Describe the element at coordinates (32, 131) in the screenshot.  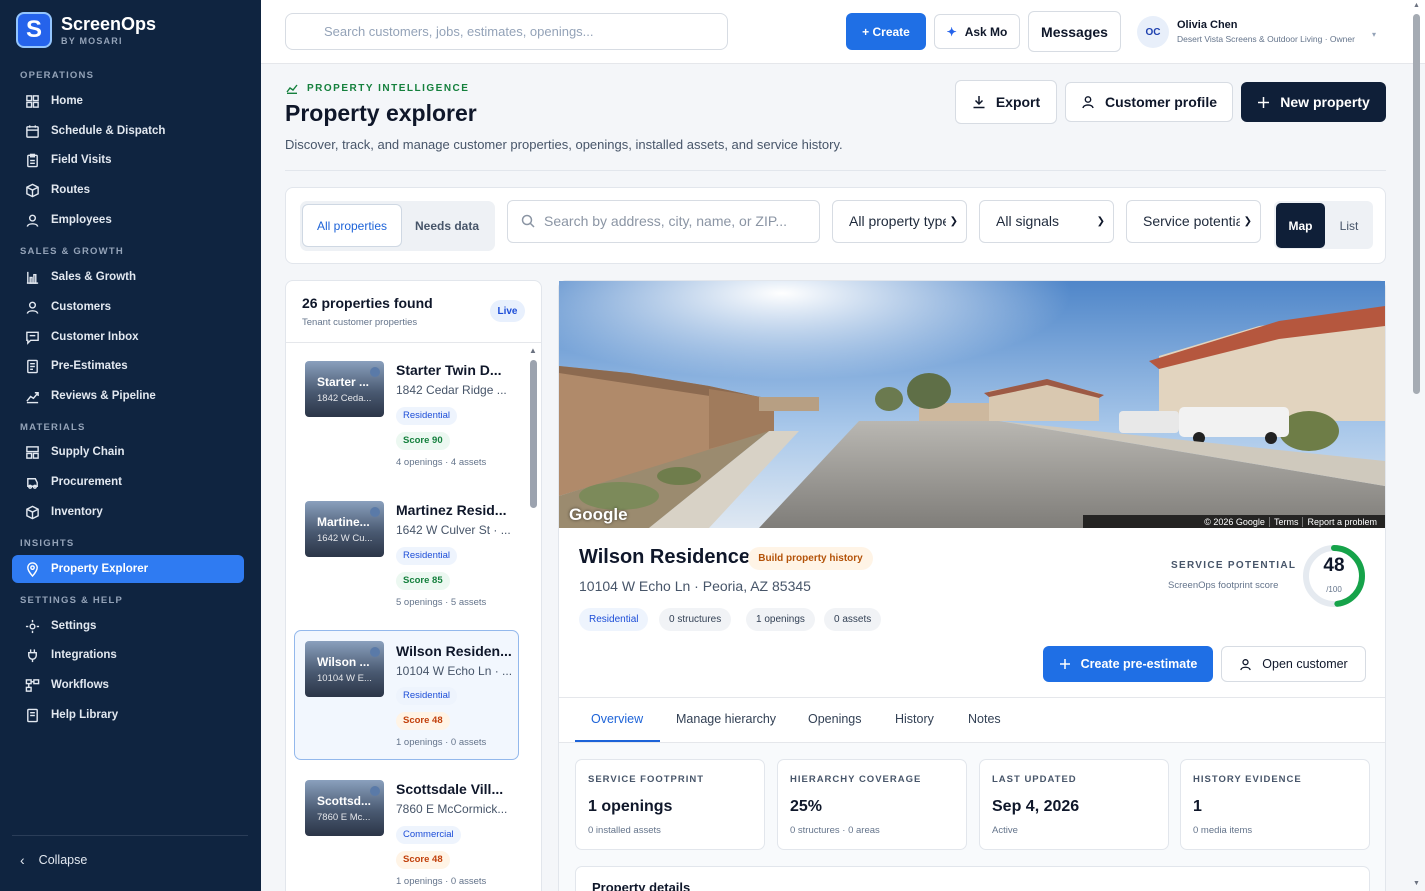
I see `calendar-icon` at that location.